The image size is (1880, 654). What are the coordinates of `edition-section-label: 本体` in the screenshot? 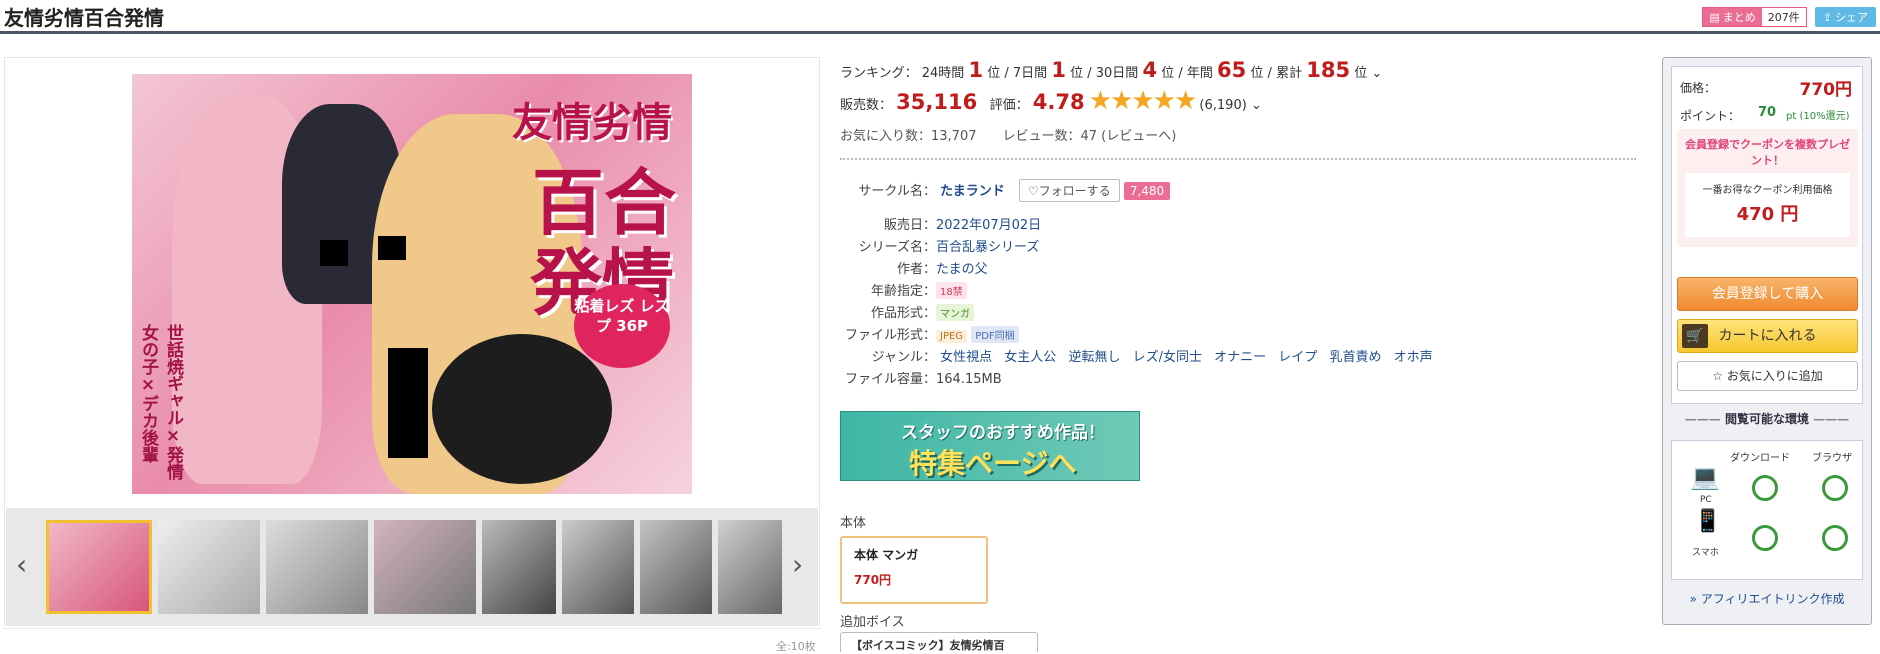 It's located at (853, 523).